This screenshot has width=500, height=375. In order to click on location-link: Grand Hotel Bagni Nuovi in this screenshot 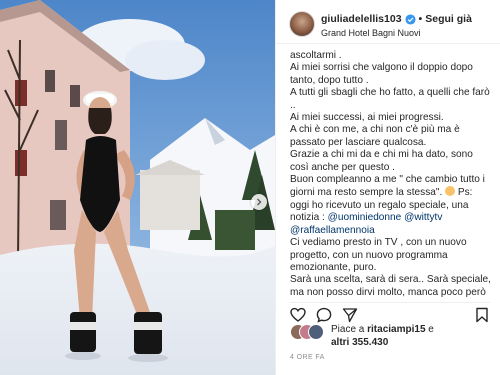, I will do `click(371, 33)`.